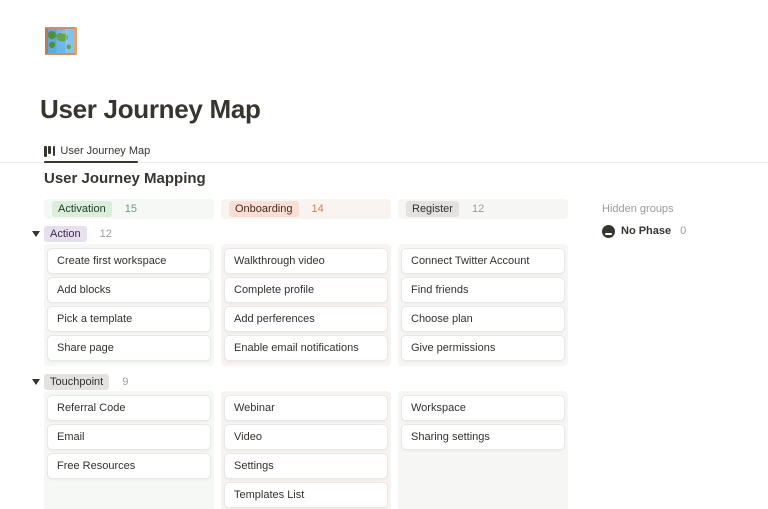 The image size is (768, 509). I want to click on card: Referral Code, so click(129, 408).